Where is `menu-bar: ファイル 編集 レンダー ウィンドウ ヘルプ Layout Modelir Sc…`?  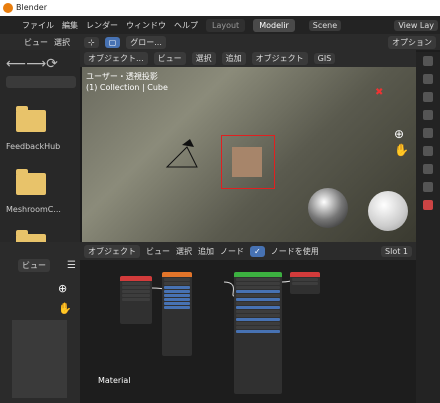 menu-bar: ファイル 編集 レンダー ウィンドウ ヘルプ Layout Modelir Sc… is located at coordinates (220, 25).